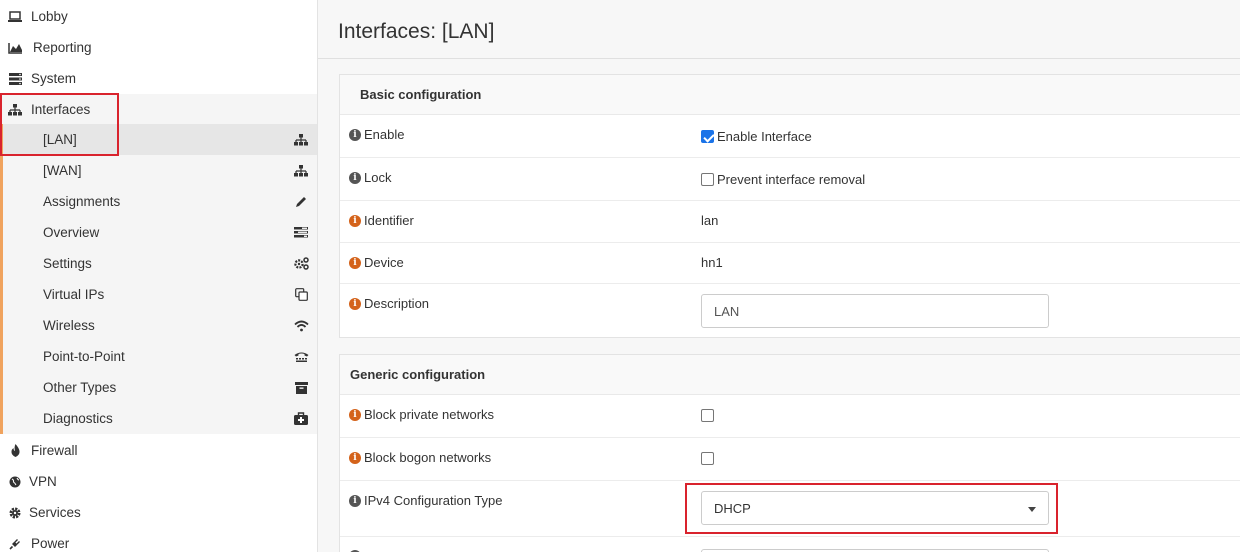  I want to click on nav-reporting-label: Reporting, so click(62, 47).